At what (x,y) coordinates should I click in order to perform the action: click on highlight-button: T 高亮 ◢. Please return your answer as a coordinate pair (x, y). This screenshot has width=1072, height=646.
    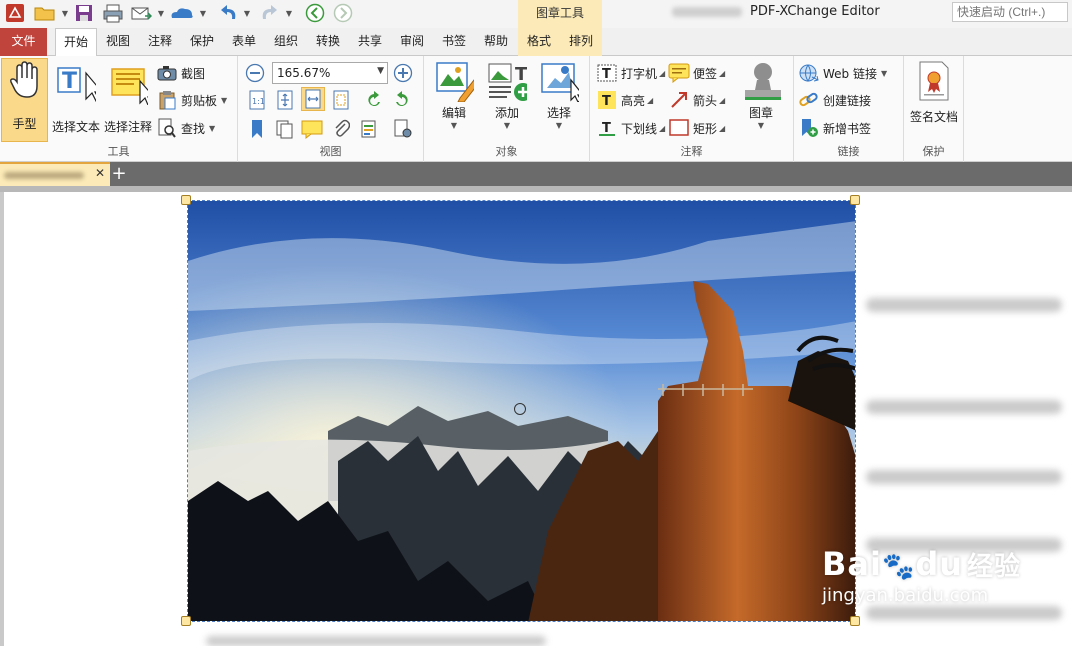
    Looking at the image, I should click on (624, 100).